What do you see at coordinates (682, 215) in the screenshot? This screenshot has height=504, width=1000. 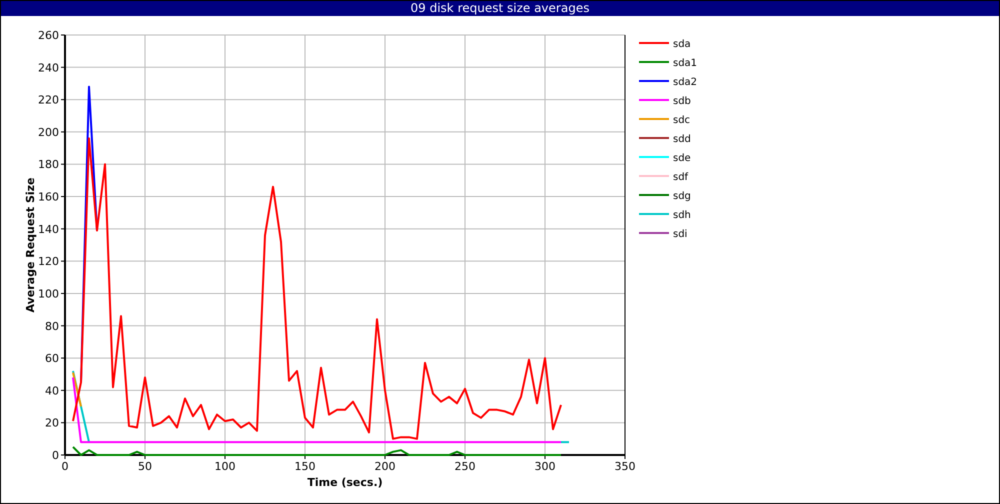 I see `legend-label: sdh` at bounding box center [682, 215].